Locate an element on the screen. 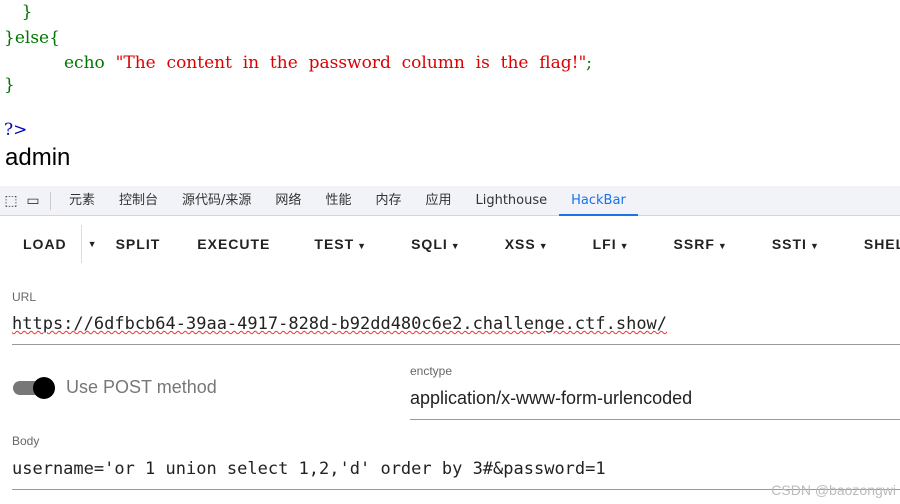 The image size is (900, 504). post-label: Use POST method is located at coordinates (141, 387).